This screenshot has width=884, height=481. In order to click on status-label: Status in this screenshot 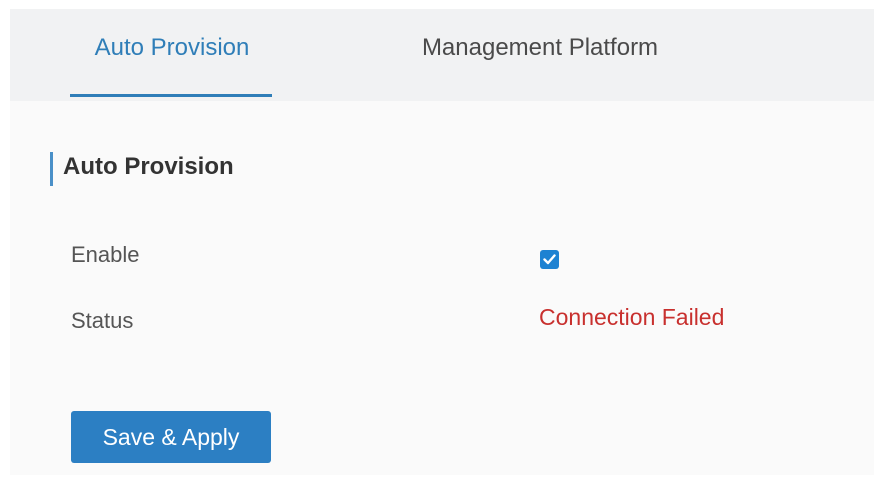, I will do `click(102, 320)`.